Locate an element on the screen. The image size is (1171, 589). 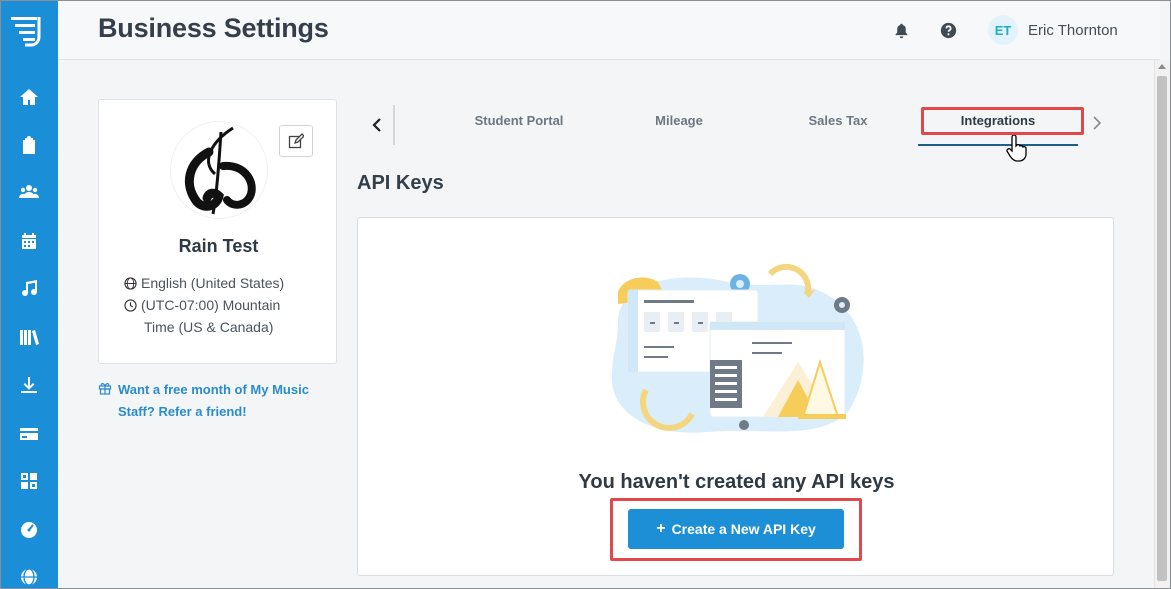
download-icon is located at coordinates (29, 385).